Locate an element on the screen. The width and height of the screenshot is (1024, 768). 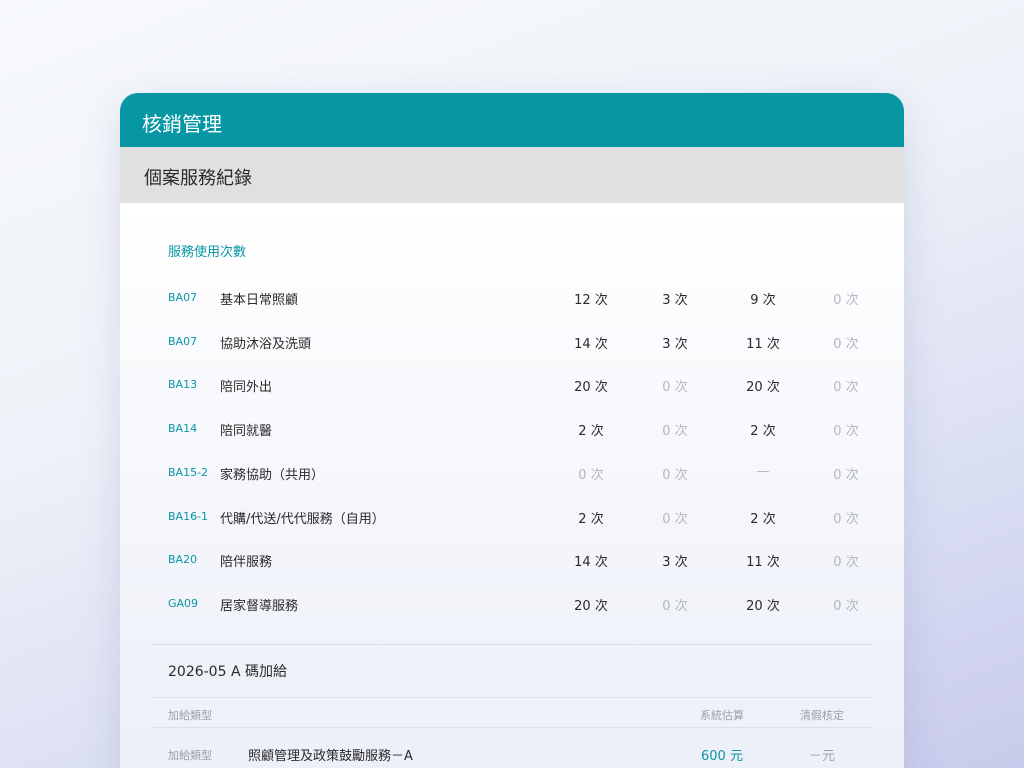
column-header-verified: 清假核定 is located at coordinates (822, 715).